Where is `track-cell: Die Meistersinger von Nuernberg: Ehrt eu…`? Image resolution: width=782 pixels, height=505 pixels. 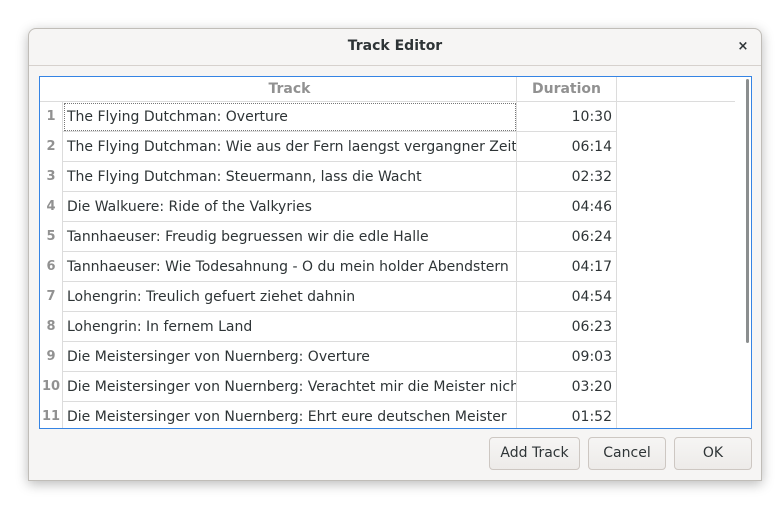 track-cell: Die Meistersinger von Nuernberg: Ehrt eu… is located at coordinates (290, 415).